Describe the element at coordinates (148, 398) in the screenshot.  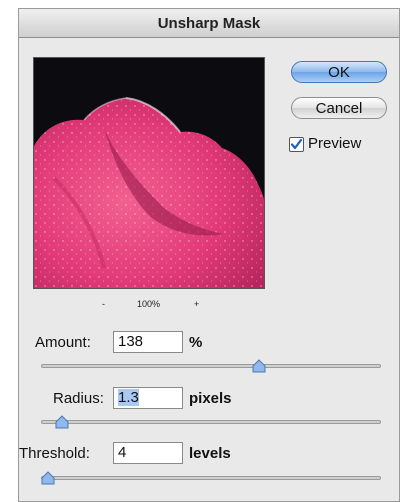
I see `radius-field: 1.3` at that location.